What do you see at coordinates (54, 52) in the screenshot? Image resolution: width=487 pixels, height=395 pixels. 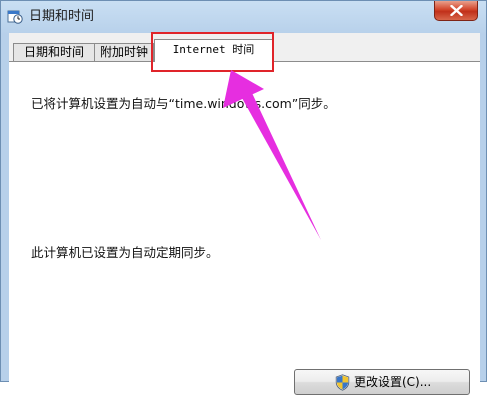 I see `tab-date-time: 日期和时间` at bounding box center [54, 52].